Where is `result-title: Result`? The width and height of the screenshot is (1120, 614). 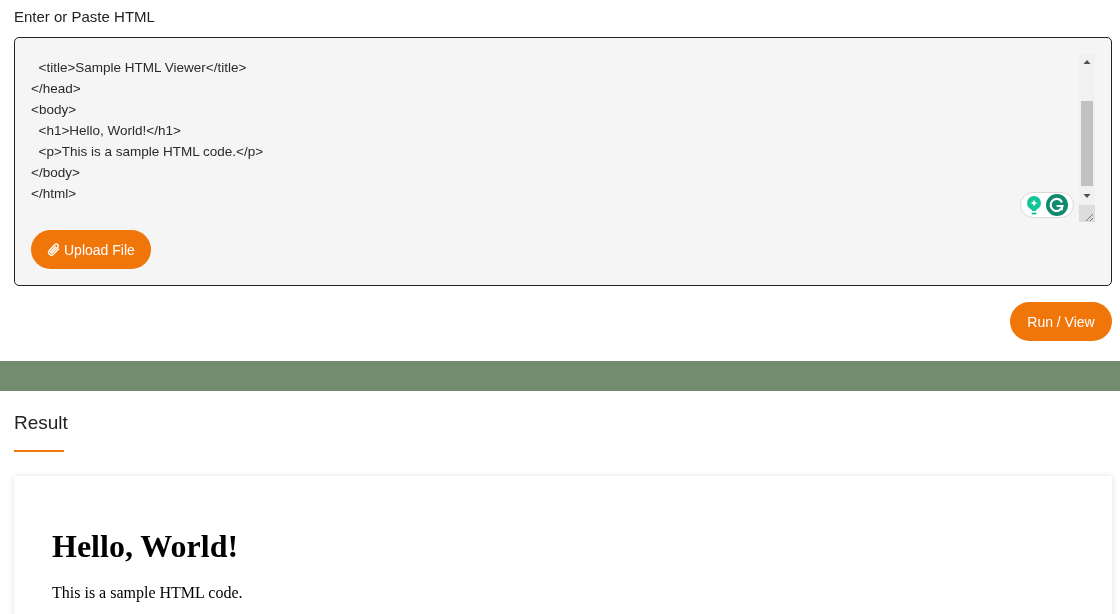 result-title: Result is located at coordinates (41, 423).